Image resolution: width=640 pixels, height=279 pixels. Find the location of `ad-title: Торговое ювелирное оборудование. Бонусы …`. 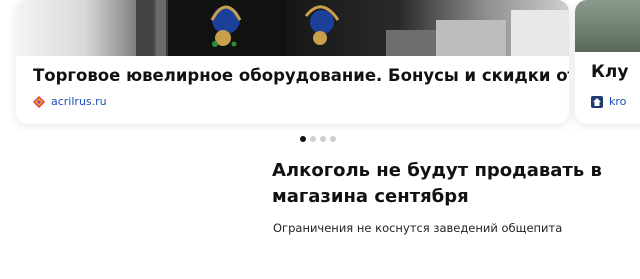

ad-title: Торговое ювелирное оборудование. Бонусы … is located at coordinates (301, 75).